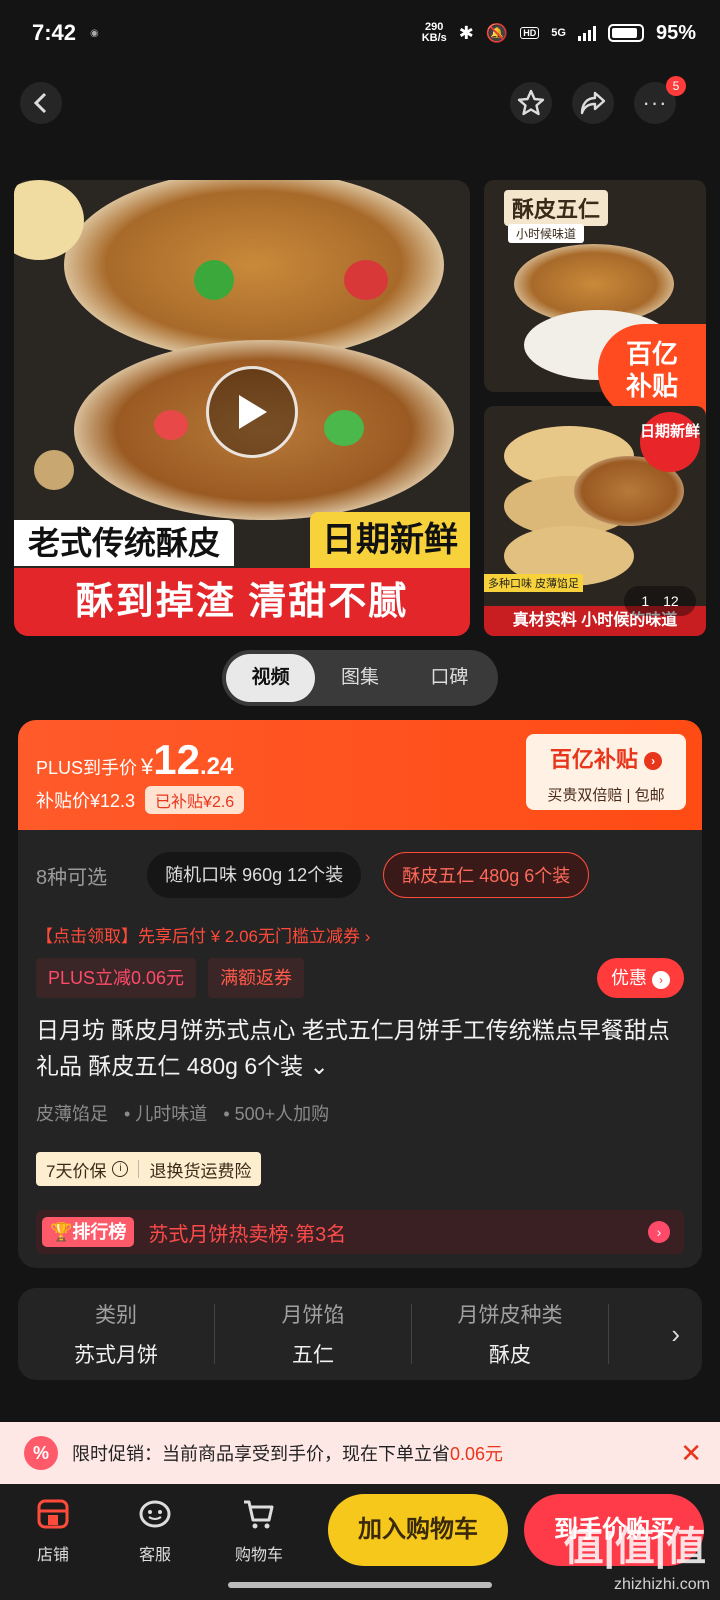 This screenshot has width=720, height=1600. What do you see at coordinates (124, 543) in the screenshot?
I see `image-caption-left: 老式传统酥皮` at bounding box center [124, 543].